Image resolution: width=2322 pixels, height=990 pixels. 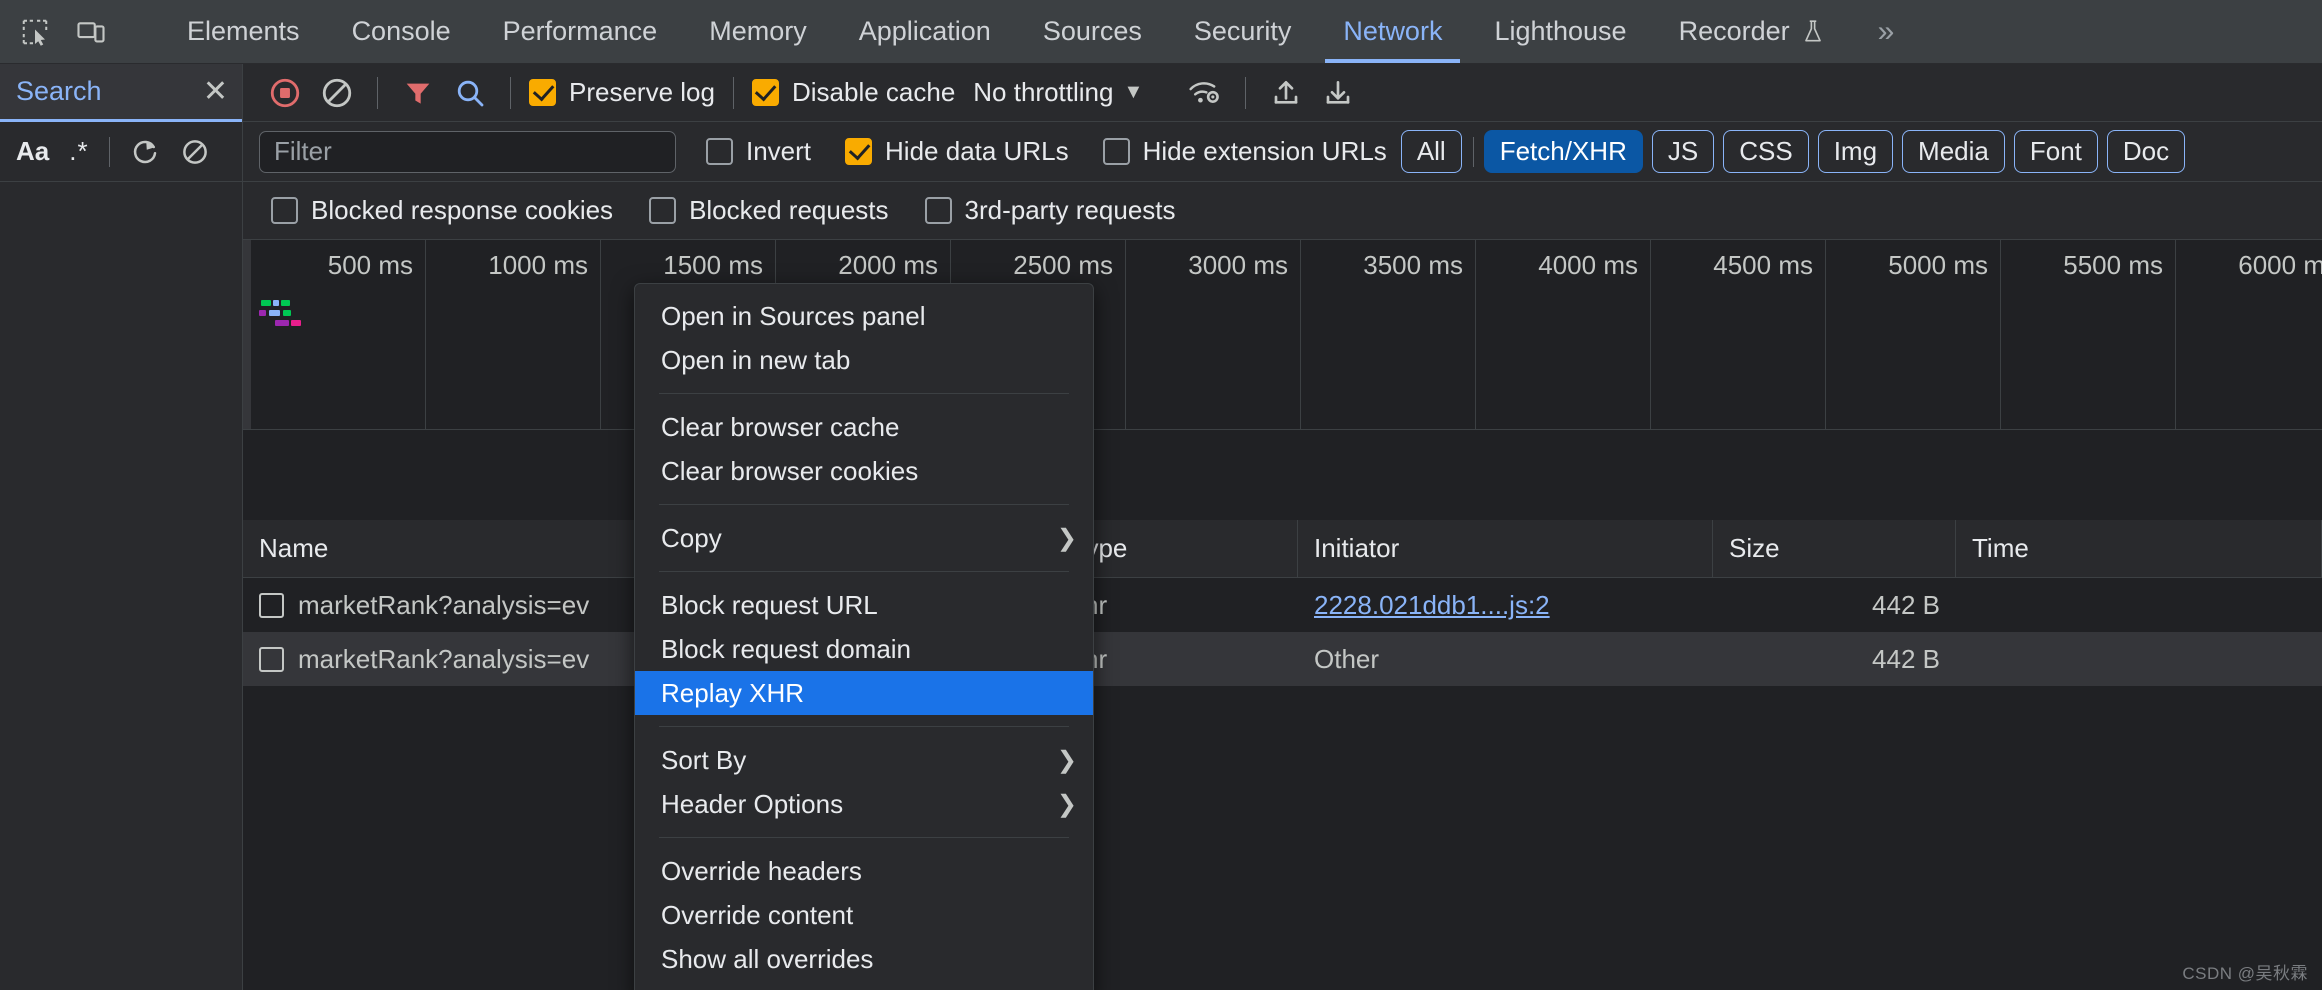 I want to click on throttling-select: No throttling, so click(x=1041, y=92).